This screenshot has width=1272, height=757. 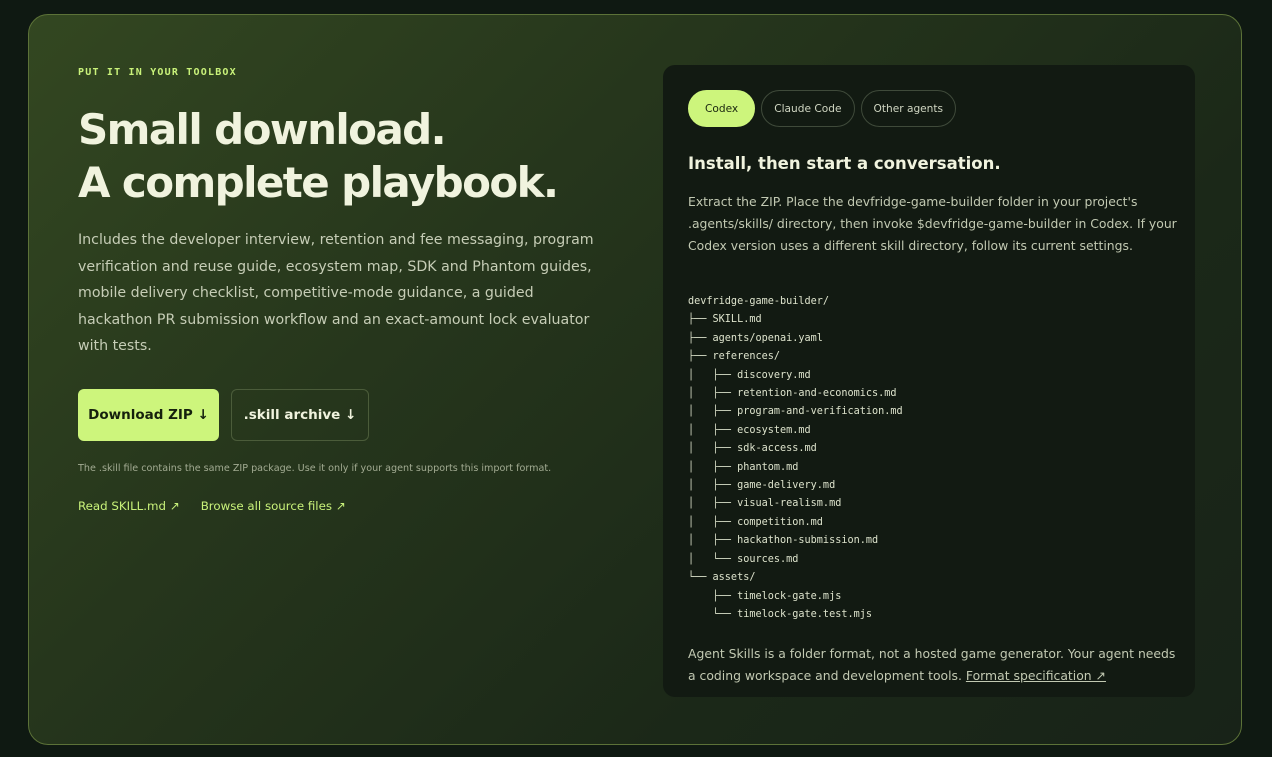 I want to click on file-tree-line: ├── agents/openai.yaml, so click(x=755, y=338).